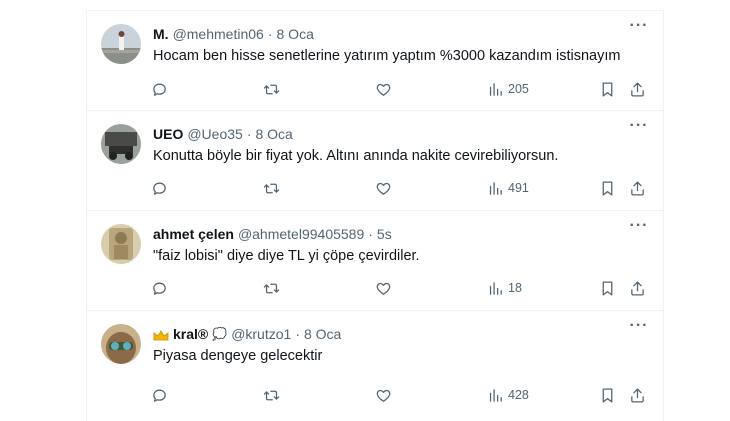  What do you see at coordinates (190, 334) in the screenshot?
I see `author-name: kral®` at bounding box center [190, 334].